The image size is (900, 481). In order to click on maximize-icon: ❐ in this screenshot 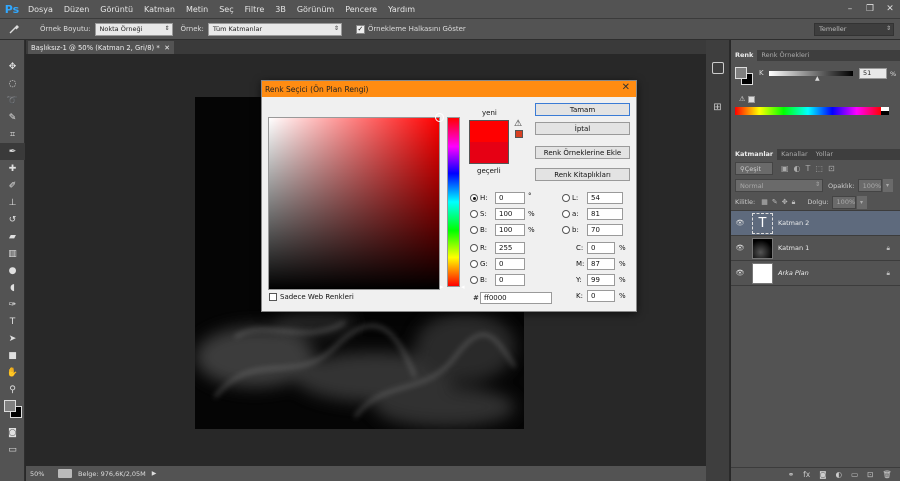, I will do `click(870, 9)`.